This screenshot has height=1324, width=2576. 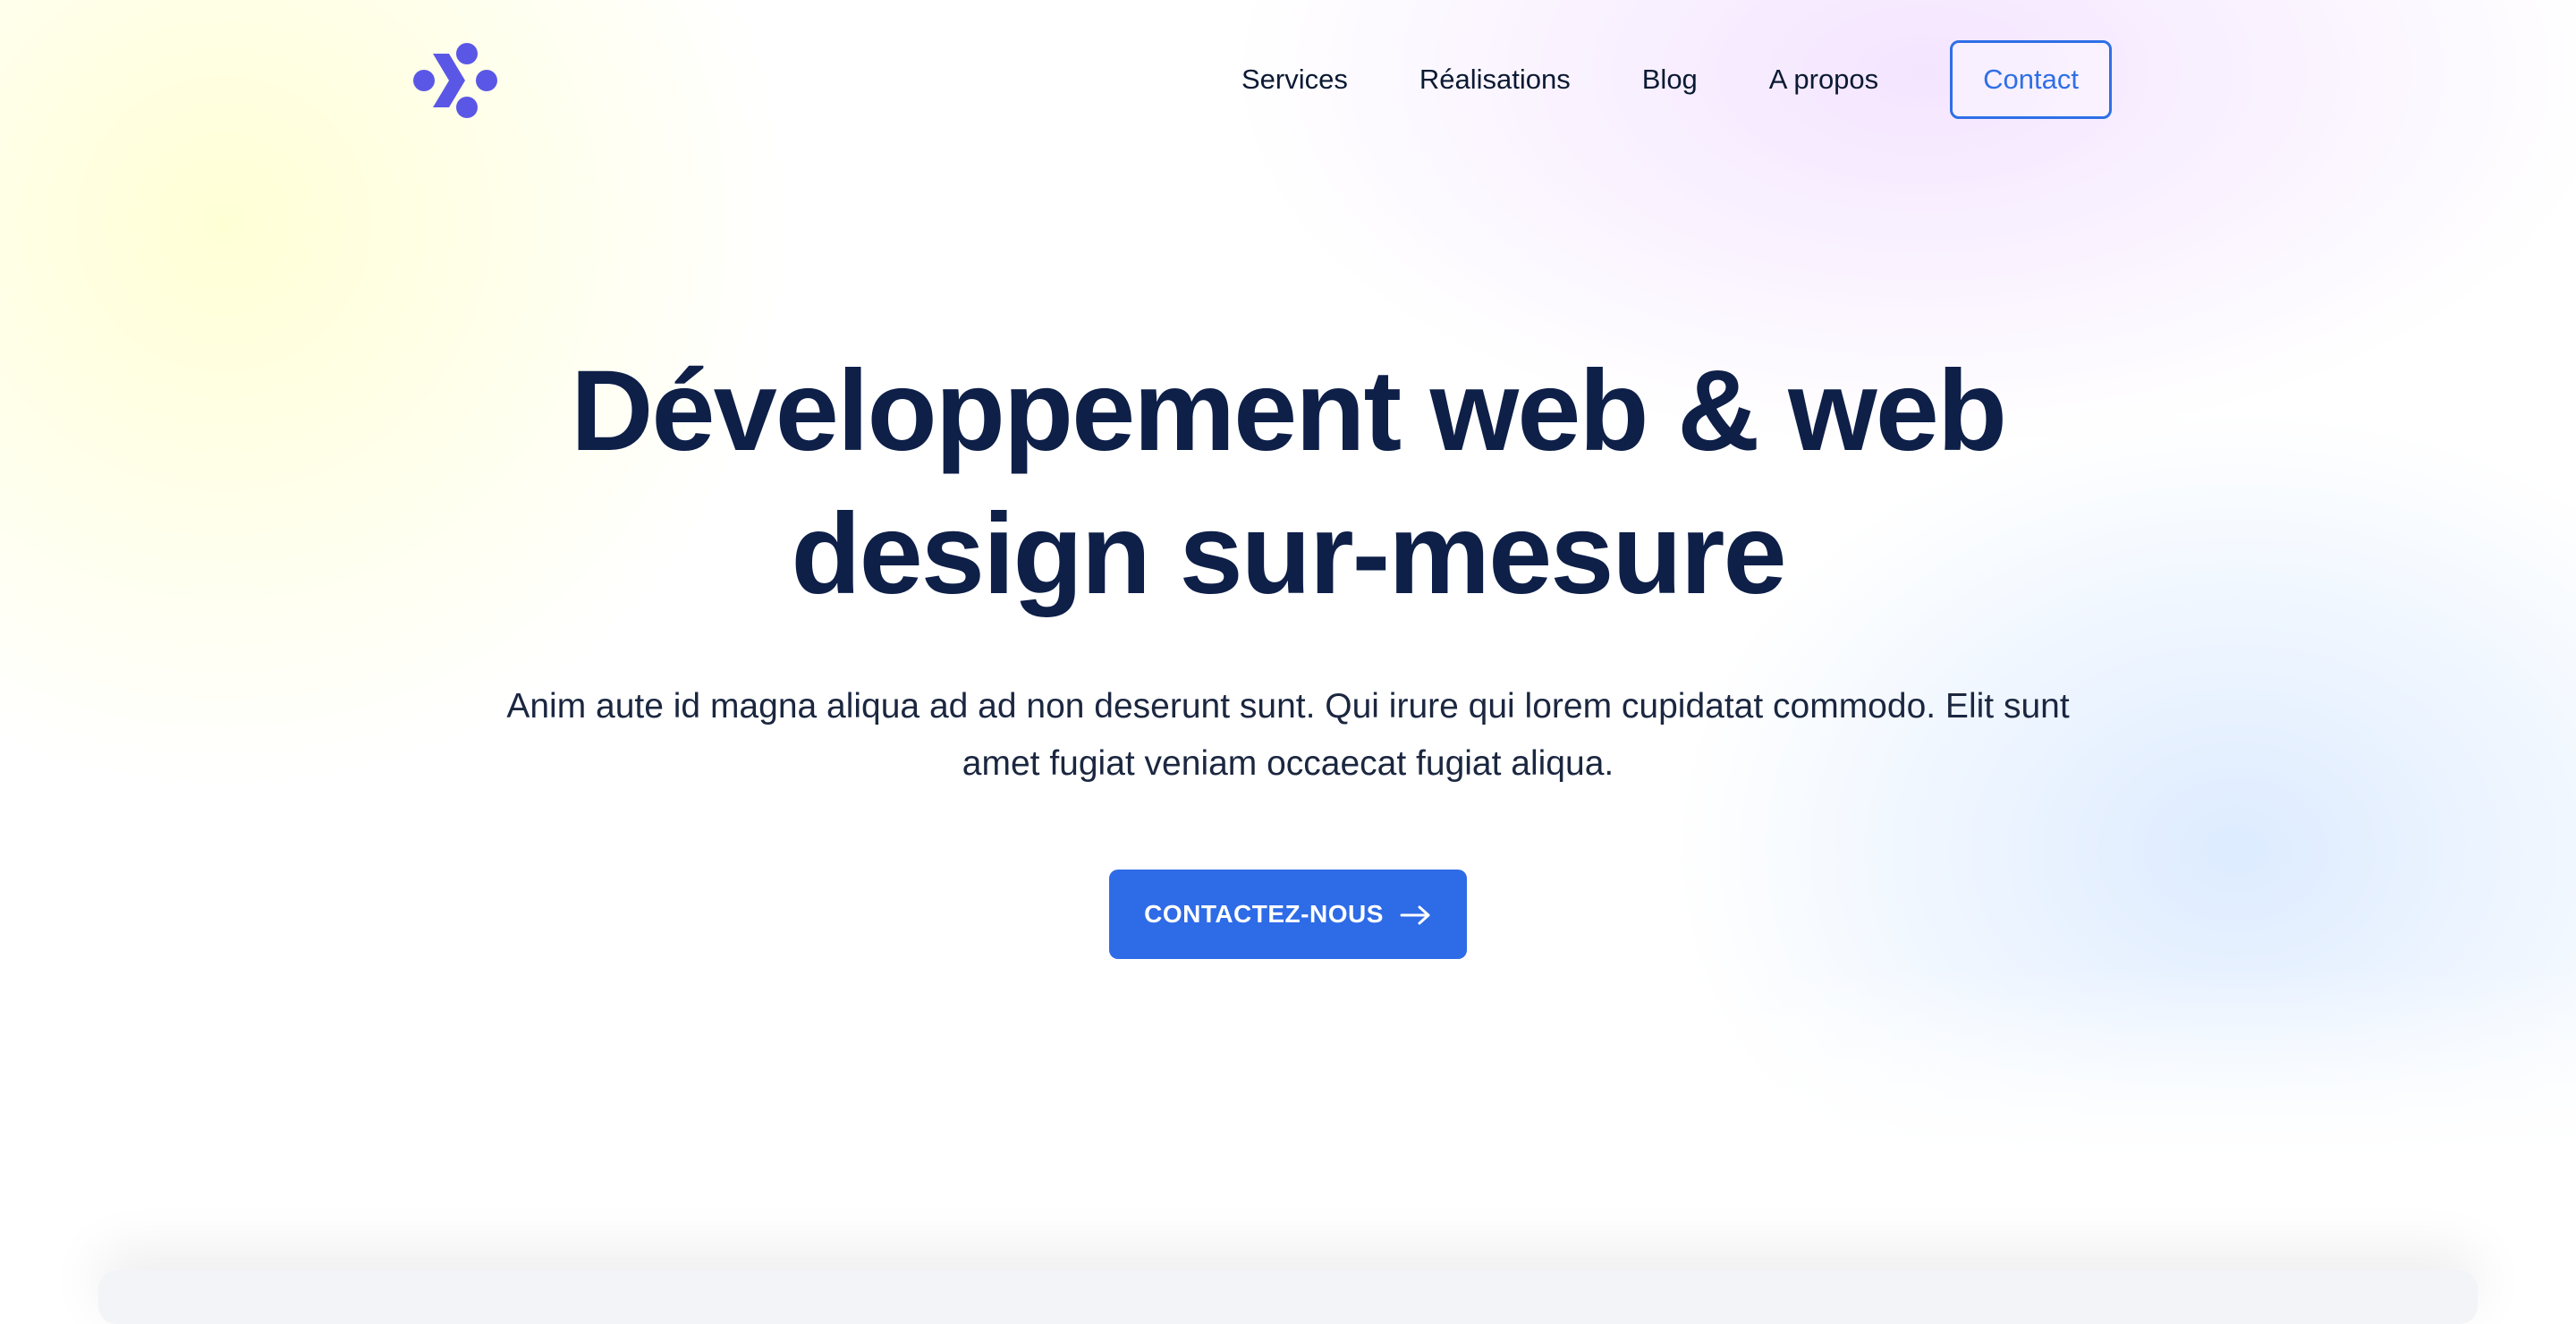 What do you see at coordinates (2031, 79) in the screenshot?
I see `contact-button: Contact` at bounding box center [2031, 79].